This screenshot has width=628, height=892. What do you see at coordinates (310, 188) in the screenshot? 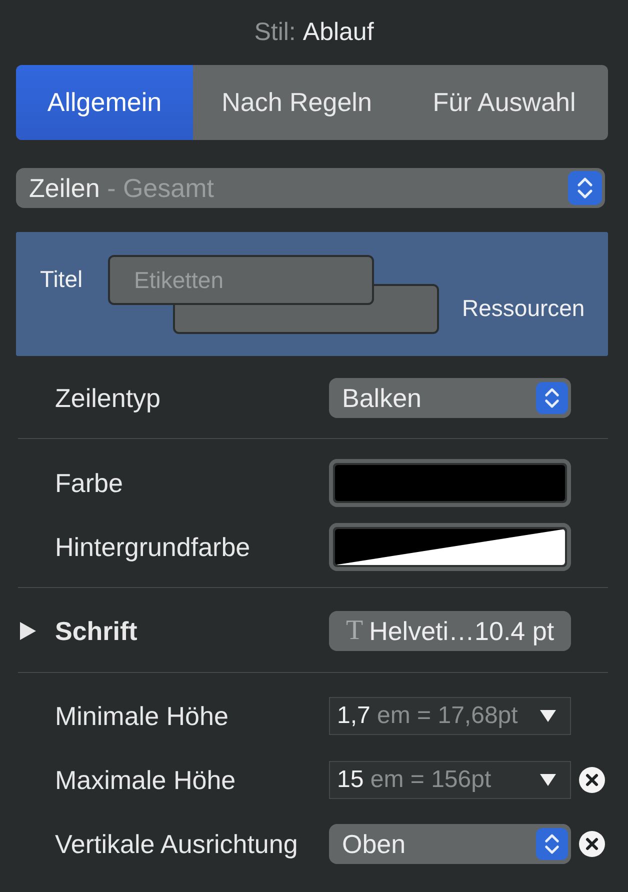
I see `scope-popup-button: Zeilen - Gesamt` at bounding box center [310, 188].